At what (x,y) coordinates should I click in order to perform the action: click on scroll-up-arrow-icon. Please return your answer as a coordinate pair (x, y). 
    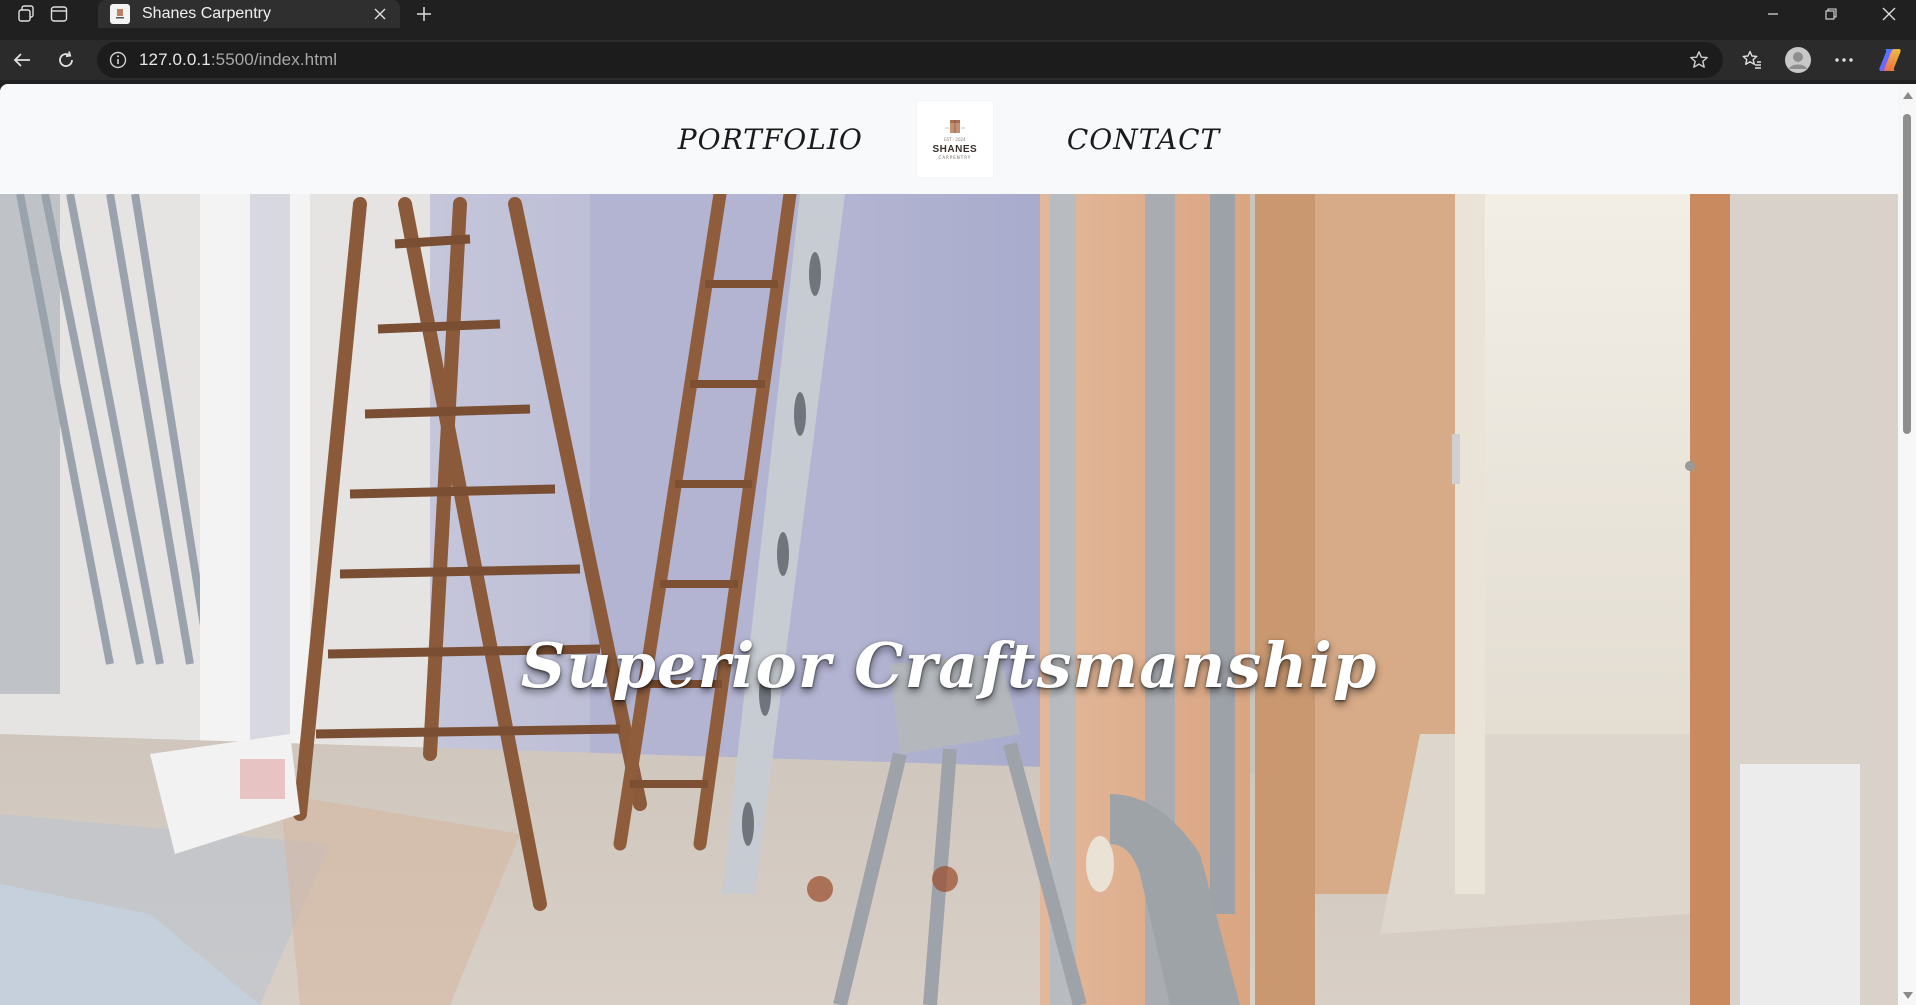
    Looking at the image, I should click on (1908, 95).